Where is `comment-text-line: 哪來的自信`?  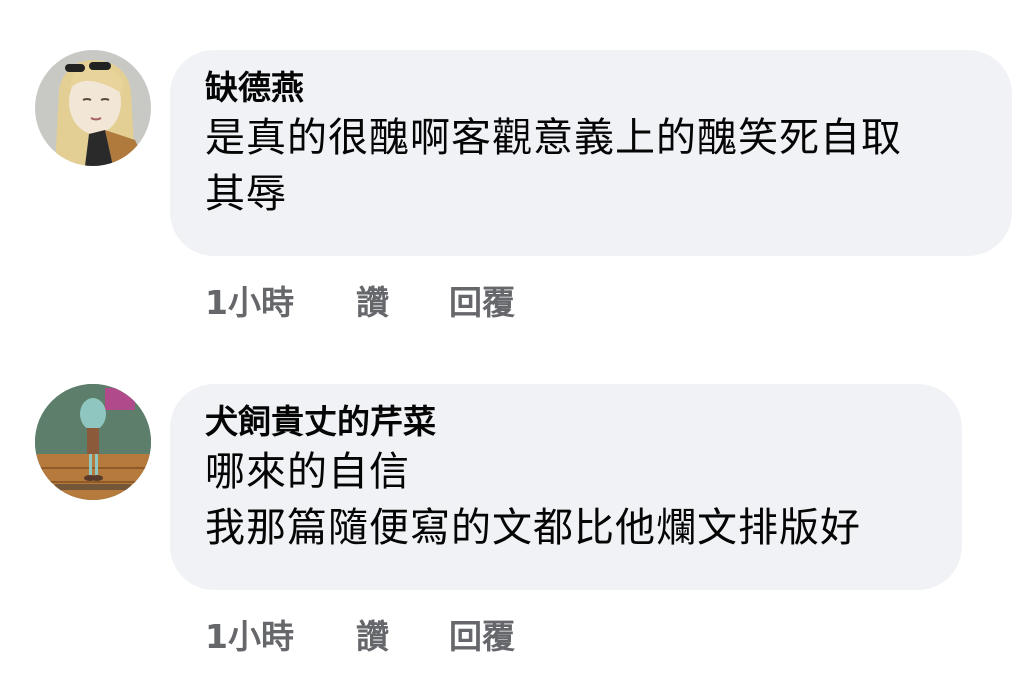
comment-text-line: 哪來的自信 is located at coordinates (307, 472).